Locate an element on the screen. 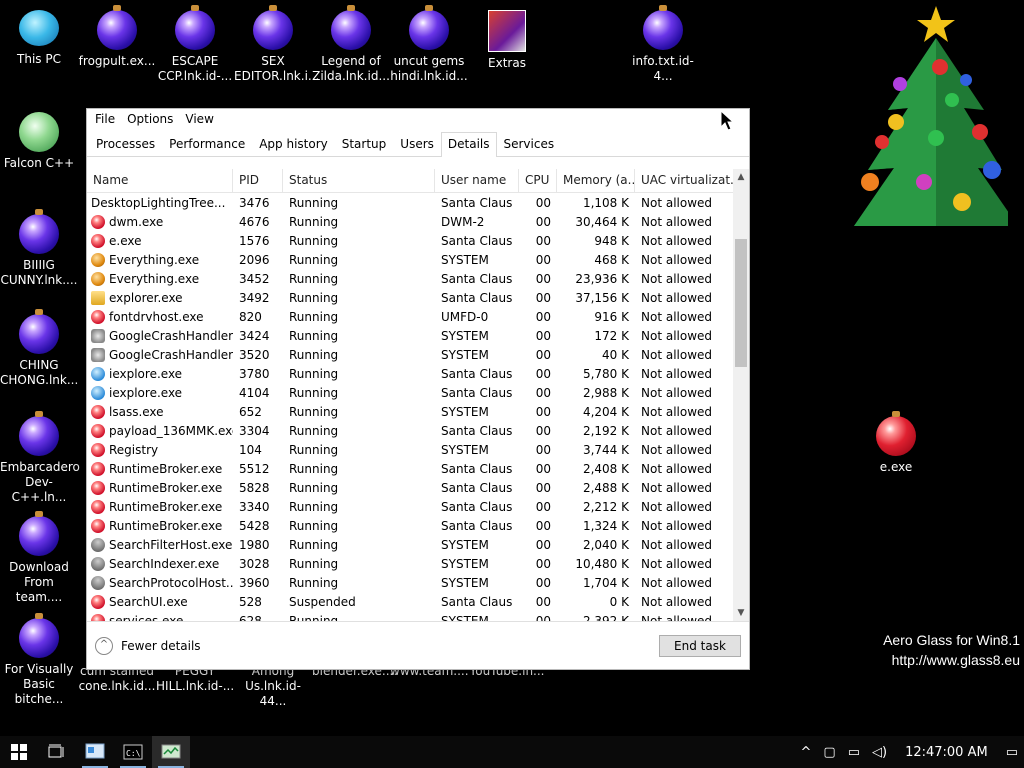  task-view-button is located at coordinates (57, 752).